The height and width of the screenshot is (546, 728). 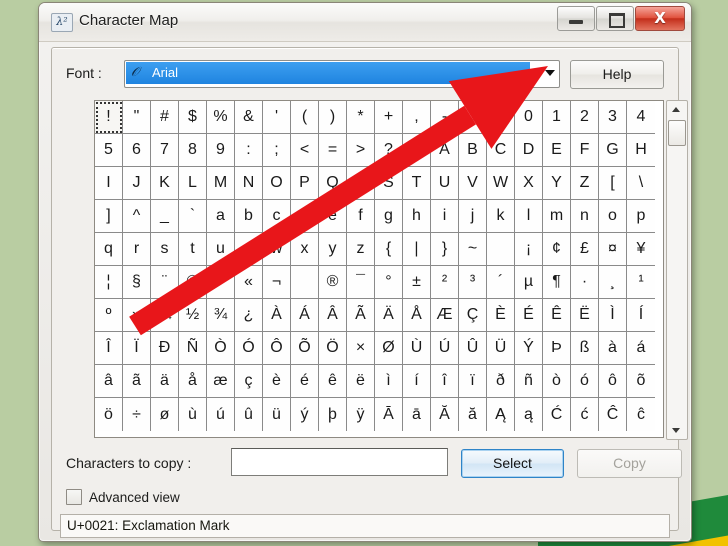 What do you see at coordinates (137, 315) in the screenshot?
I see `character-cell: »` at bounding box center [137, 315].